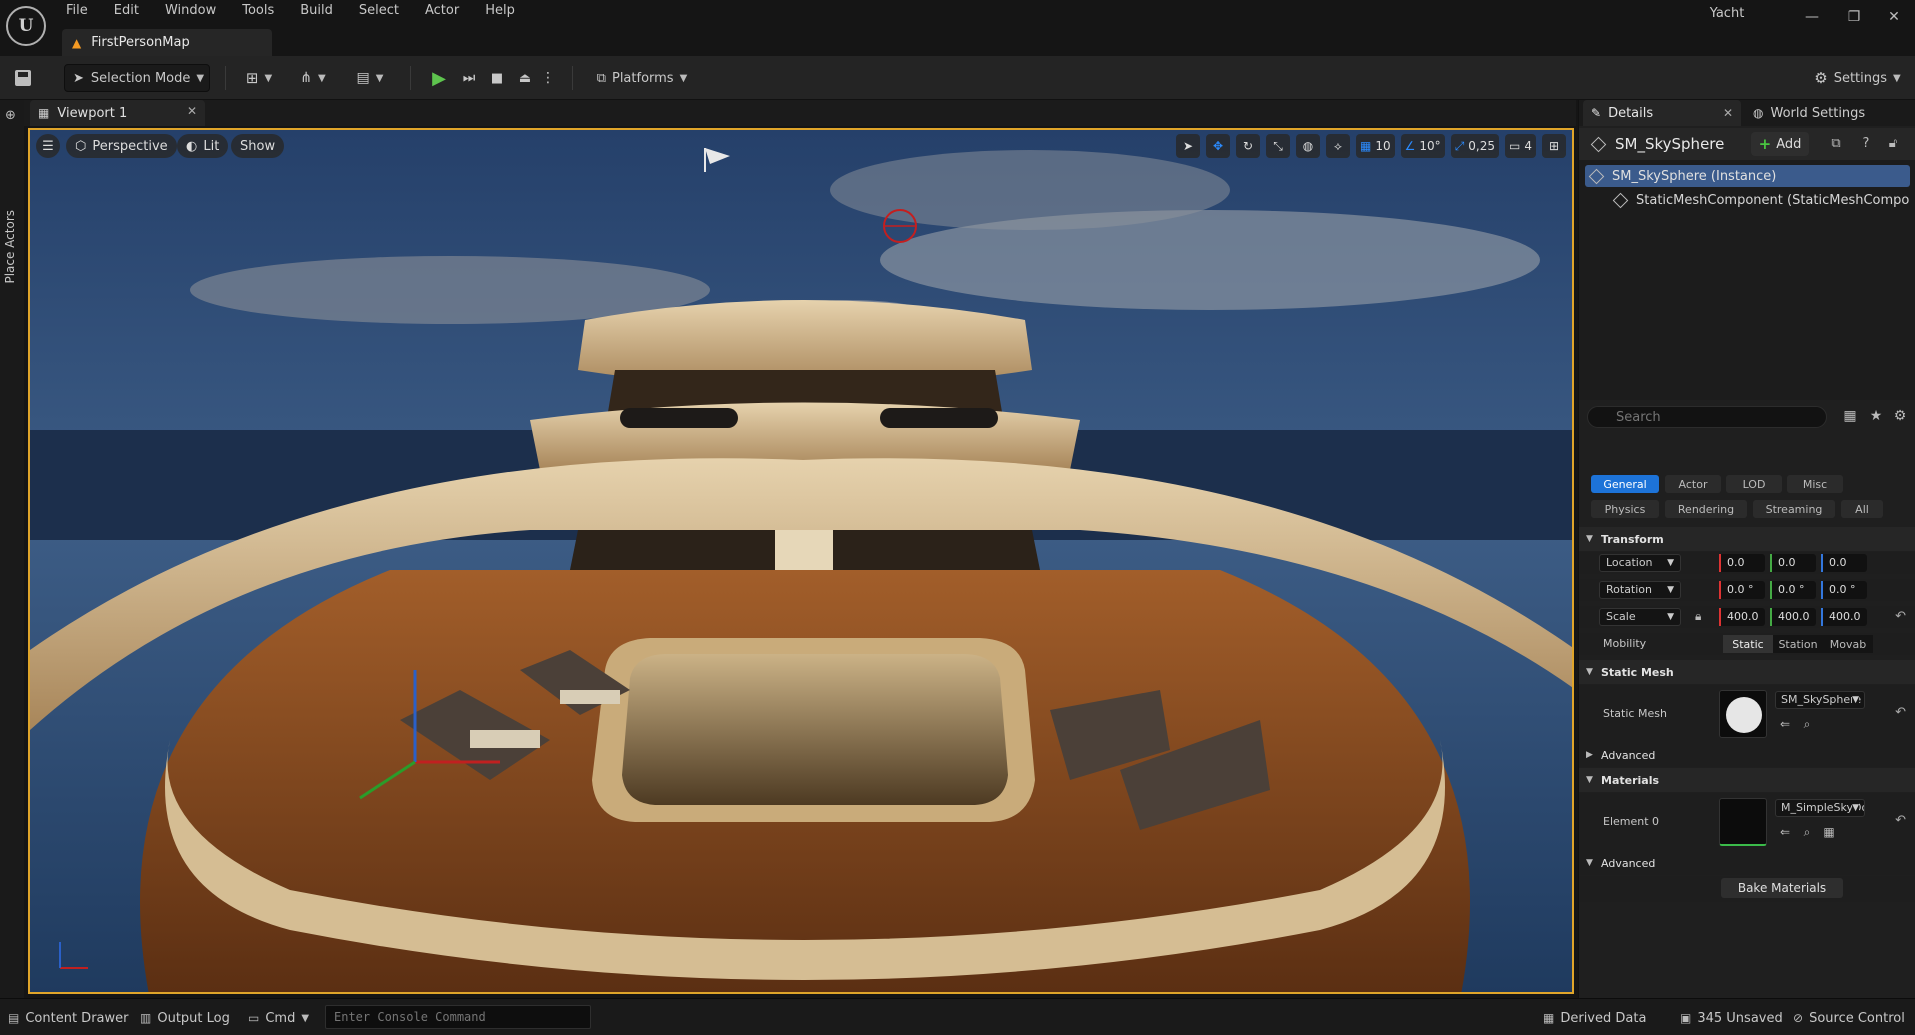 The image size is (1915, 1035). Describe the element at coordinates (1850, 417) in the screenshot. I see `table-view-icon: ▦` at that location.